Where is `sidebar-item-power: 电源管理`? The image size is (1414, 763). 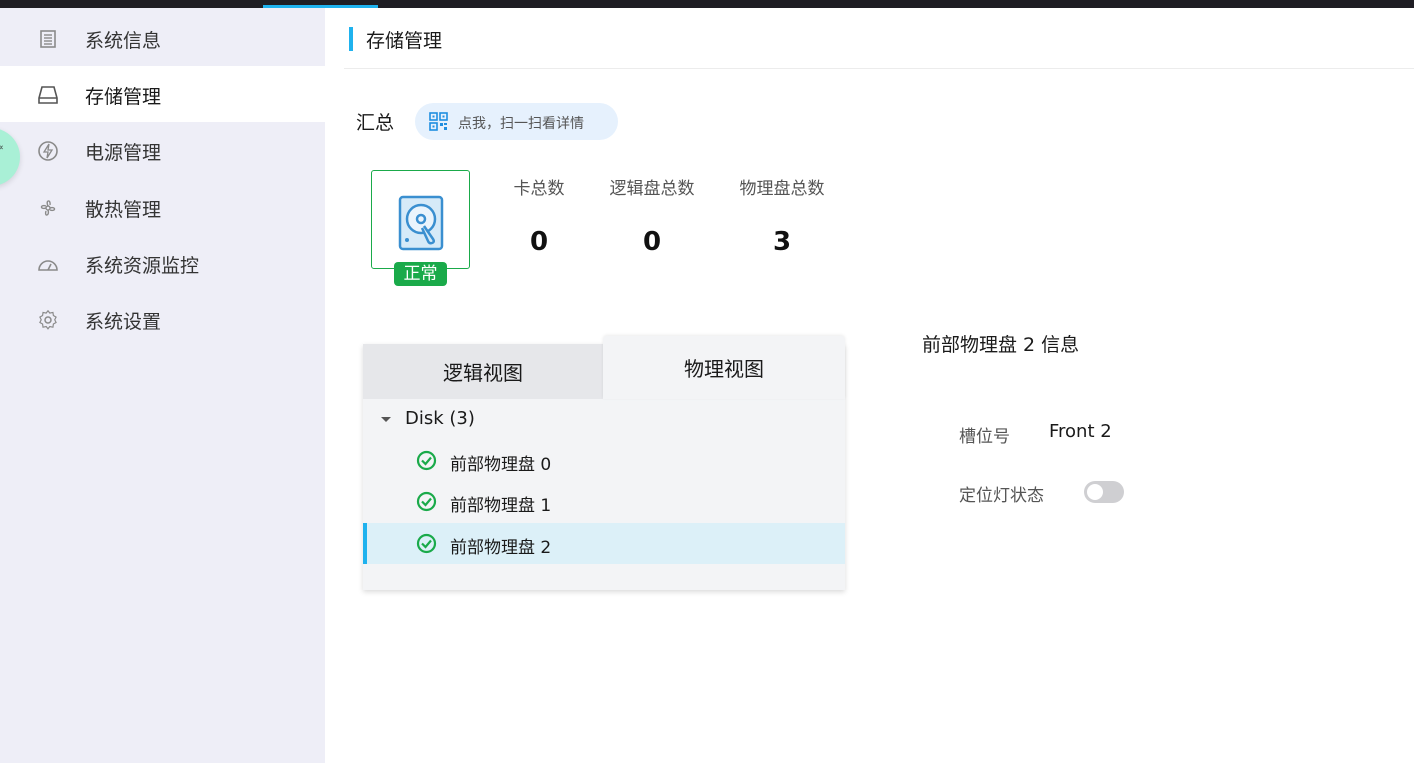
sidebar-item-power: 电源管理 is located at coordinates (162, 150).